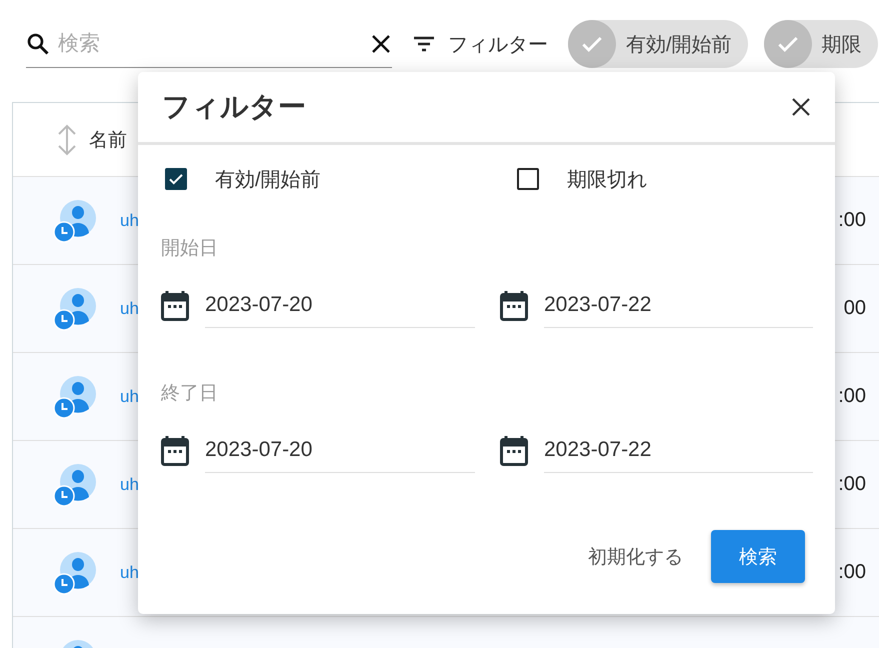 The height and width of the screenshot is (648, 879). What do you see at coordinates (341, 179) in the screenshot?
I see `status-option: 有効/開始前` at bounding box center [341, 179].